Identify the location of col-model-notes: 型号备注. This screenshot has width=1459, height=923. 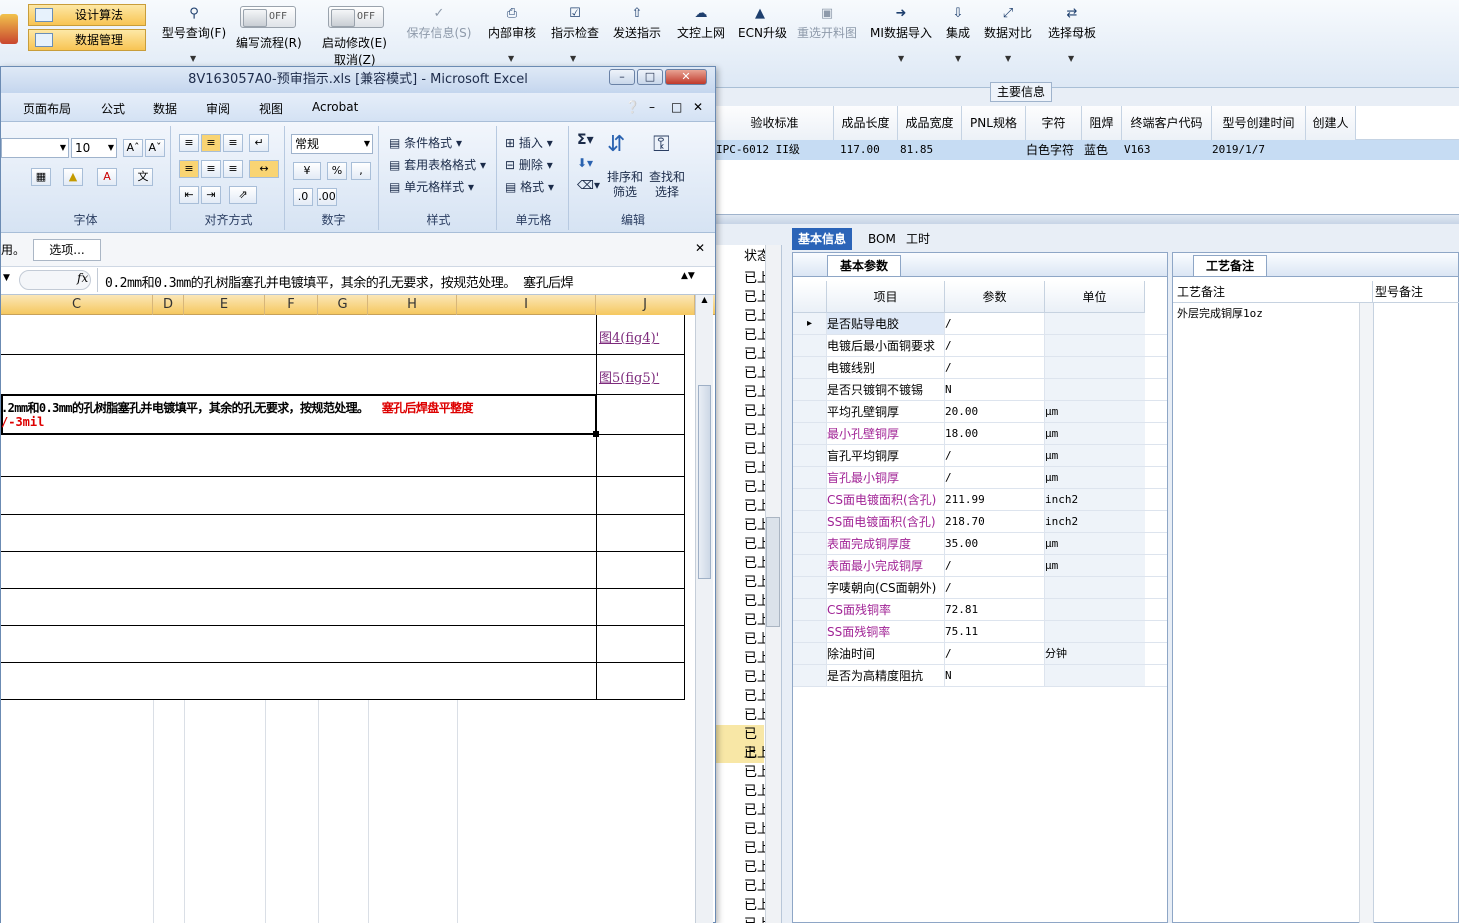
(1416, 292).